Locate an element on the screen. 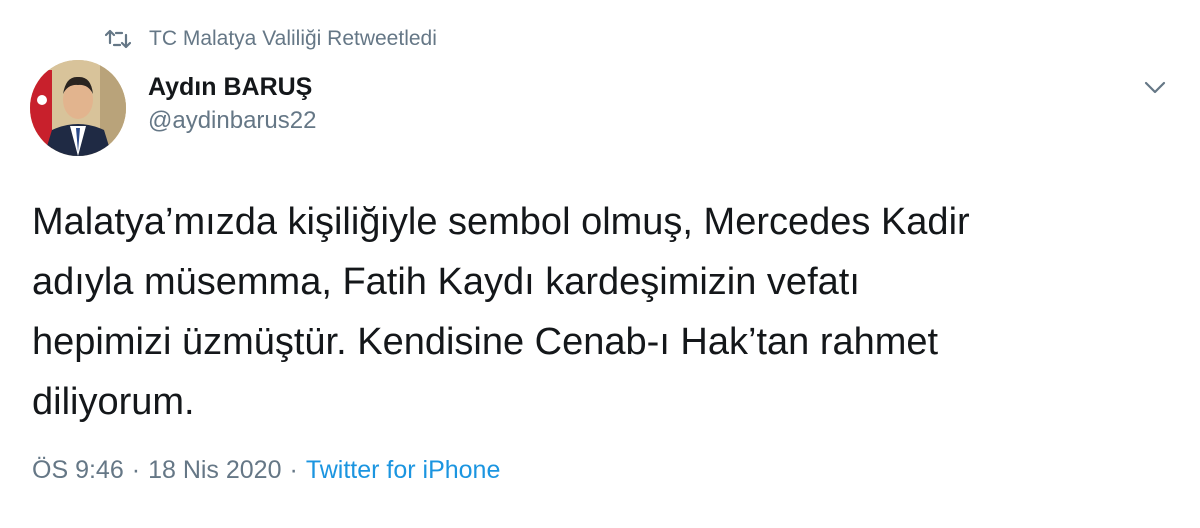 This screenshot has height=528, width=1200. retweet-icon is located at coordinates (118, 39).